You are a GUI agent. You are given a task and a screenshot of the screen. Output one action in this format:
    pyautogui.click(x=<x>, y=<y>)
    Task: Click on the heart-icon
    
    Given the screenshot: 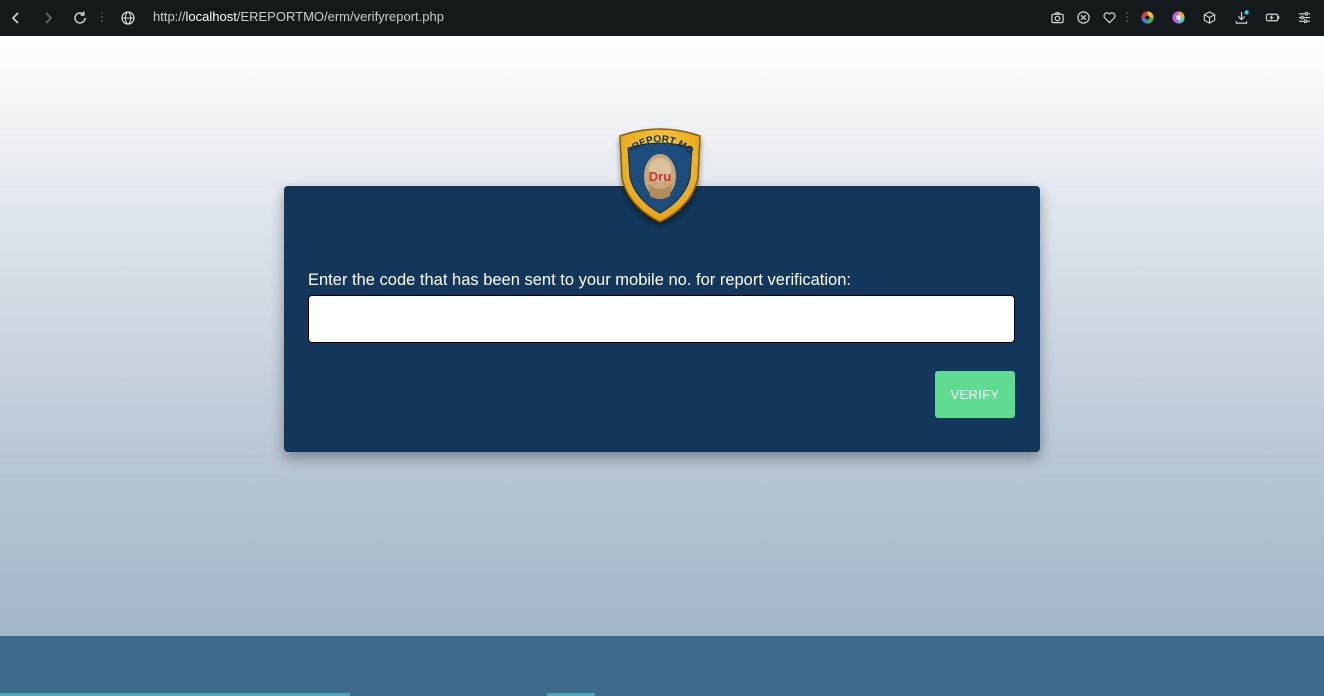 What is the action you would take?
    pyautogui.click(x=1109, y=17)
    